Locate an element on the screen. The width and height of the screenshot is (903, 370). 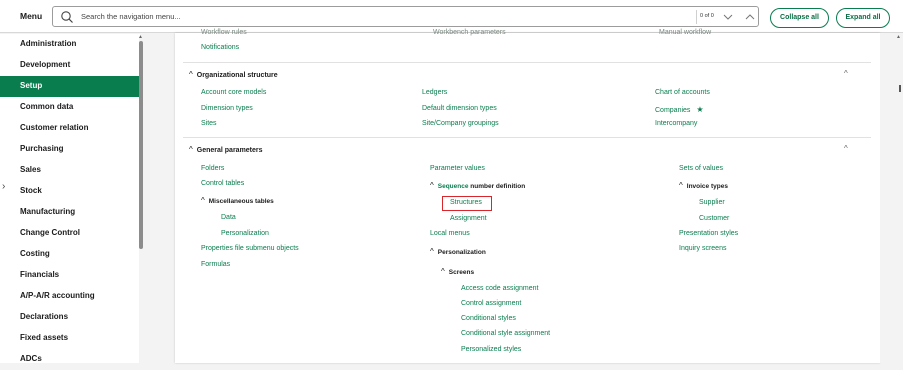
link-companies: Companies ★ is located at coordinates (679, 109).